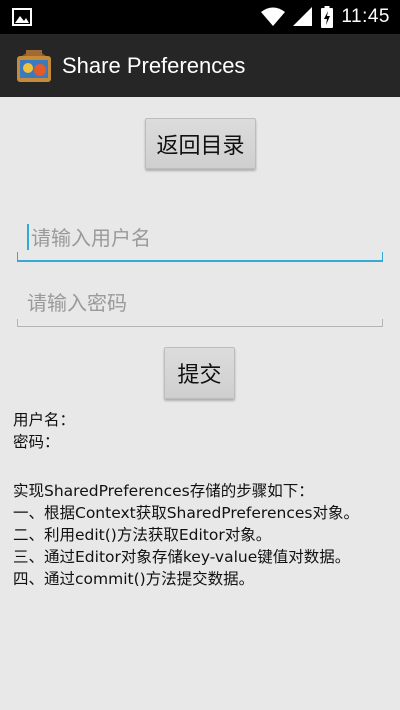  I want to click on step-item: 一、根据Context获取SharedPreferences对象。, so click(186, 513).